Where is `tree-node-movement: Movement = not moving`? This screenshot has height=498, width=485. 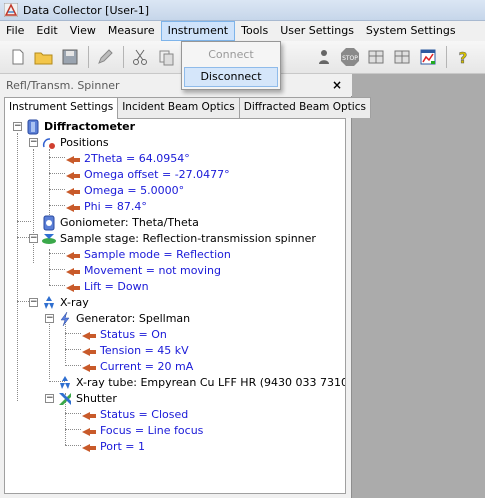
tree-node-movement: Movement = not moving is located at coordinates (143, 271).